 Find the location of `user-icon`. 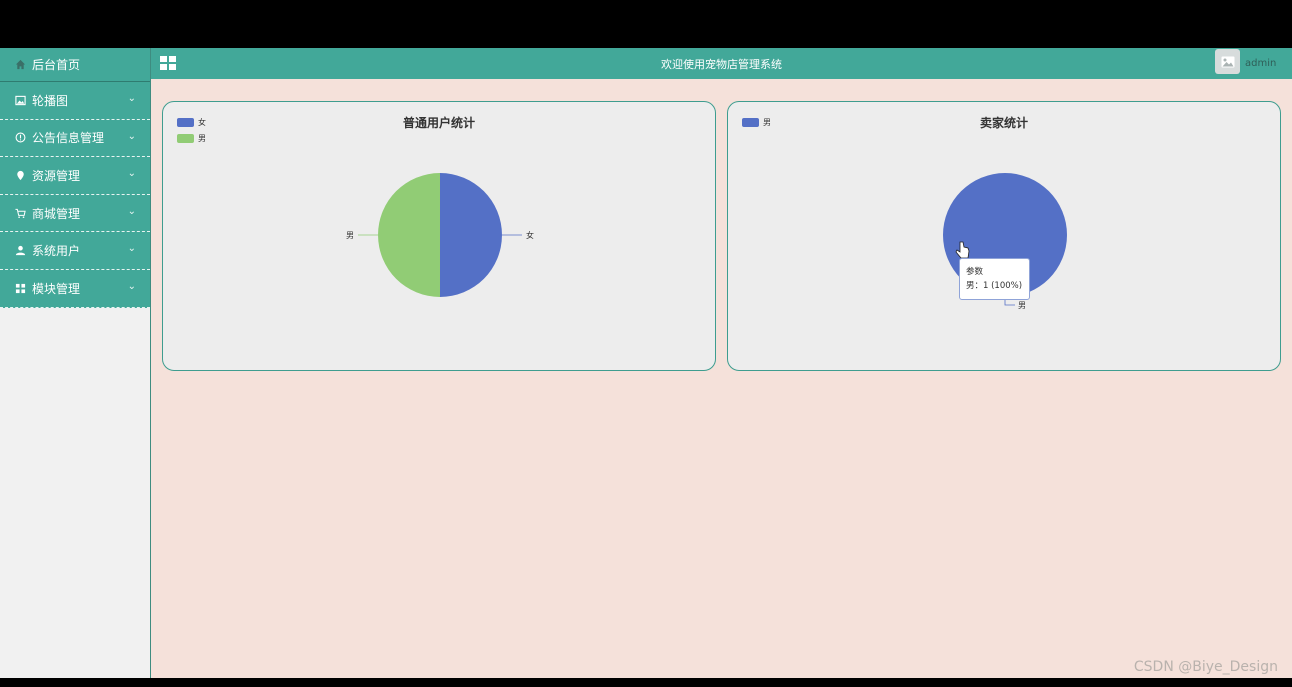

user-icon is located at coordinates (20, 250).